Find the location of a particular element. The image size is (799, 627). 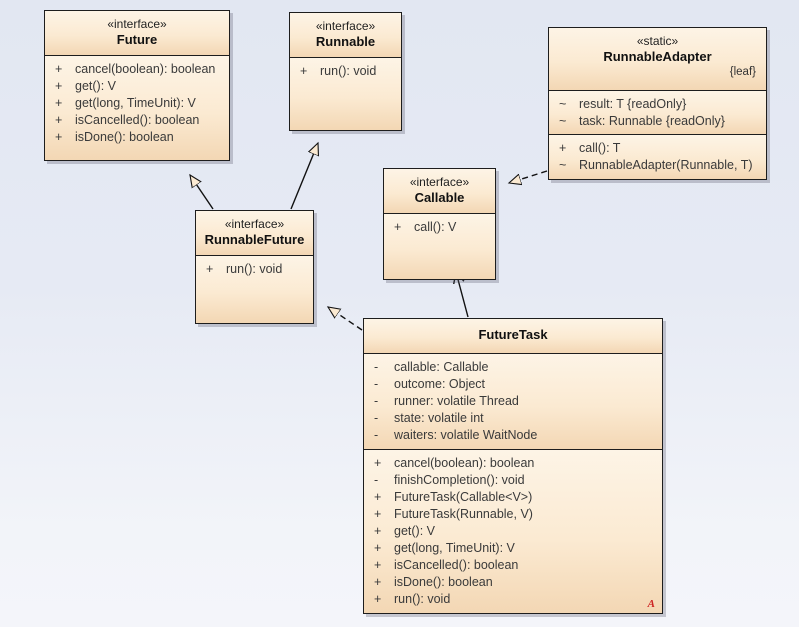

member-label: call(): V is located at coordinates (435, 227).